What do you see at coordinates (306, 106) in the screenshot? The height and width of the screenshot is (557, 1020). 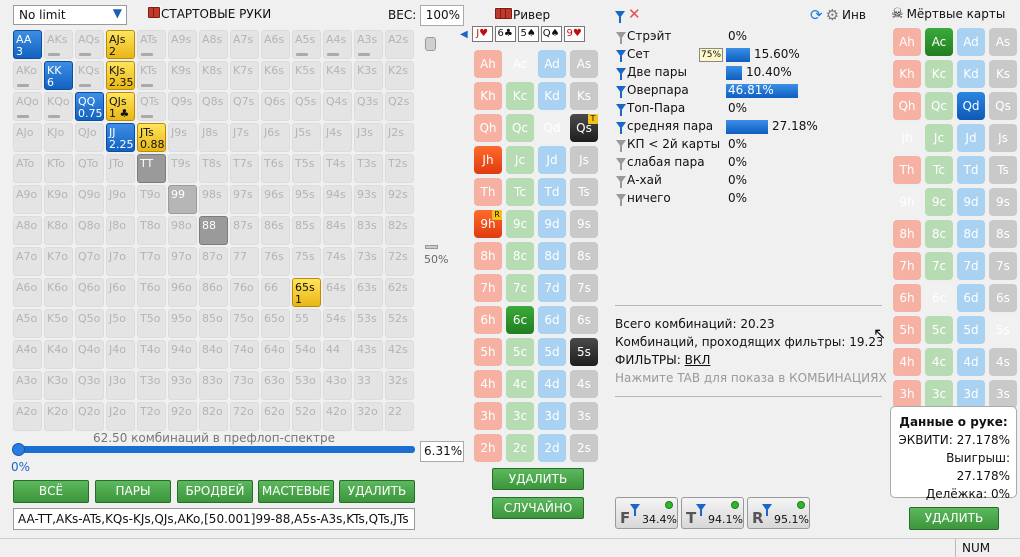 I see `hand-cell: Q5s` at bounding box center [306, 106].